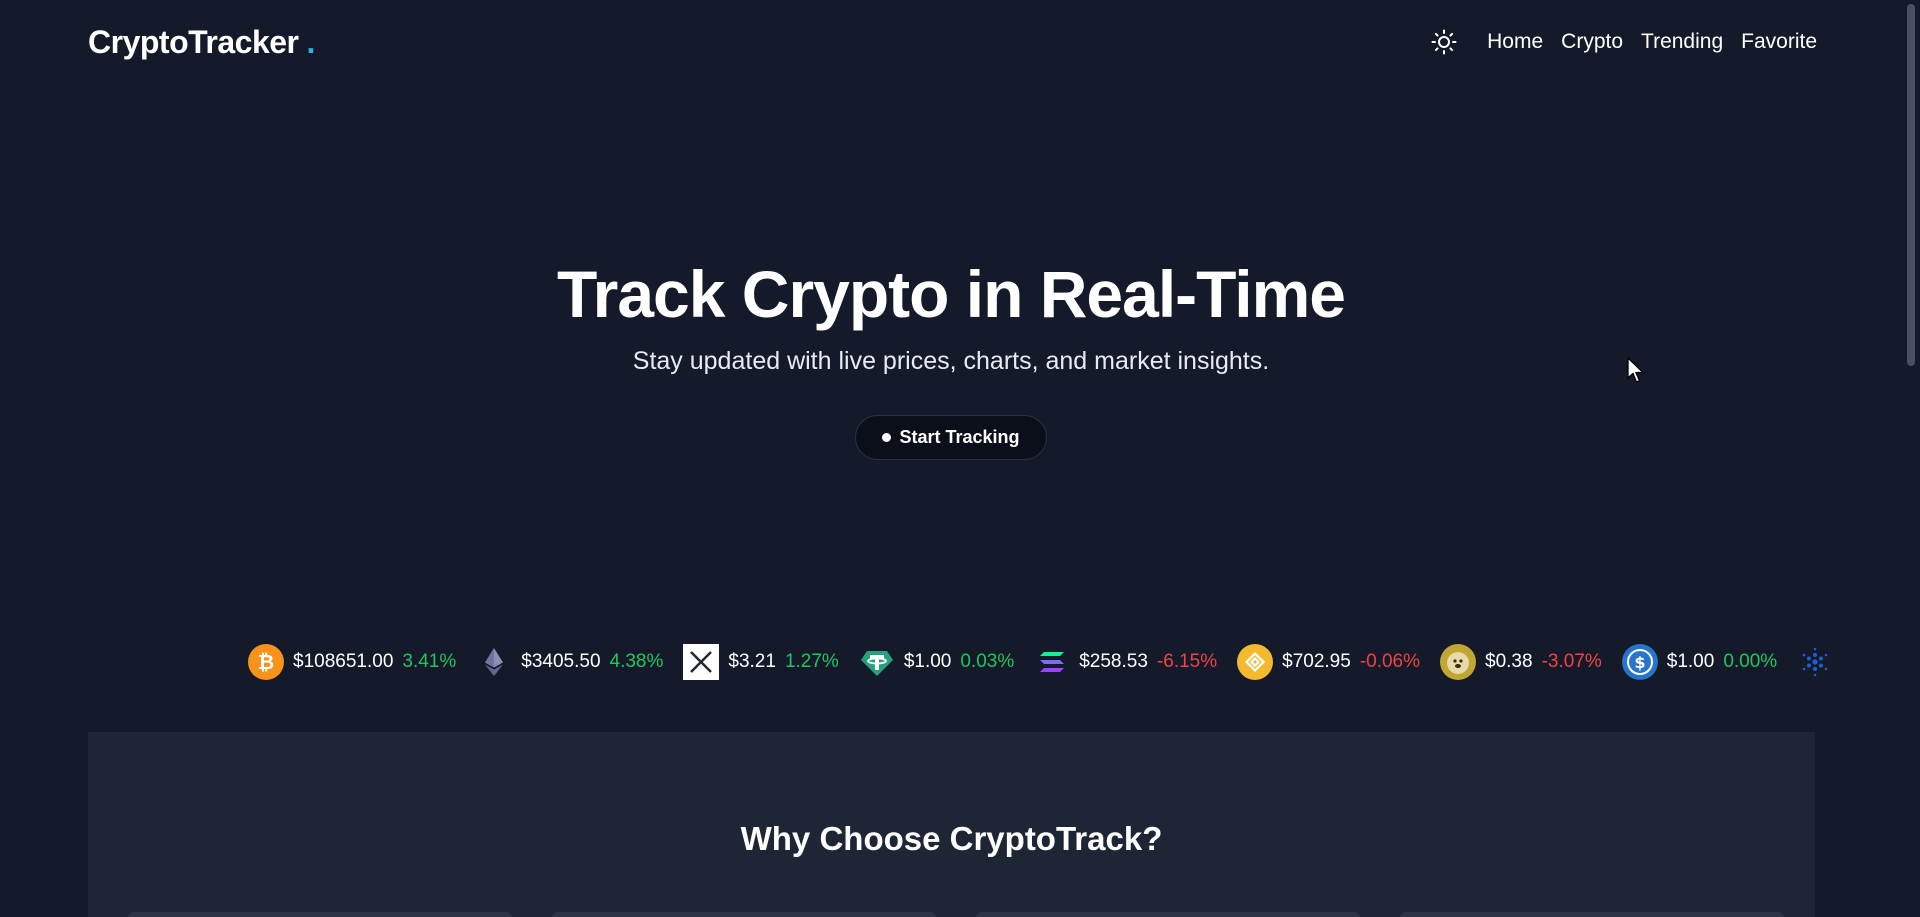  What do you see at coordinates (887, 437) in the screenshot?
I see `dot-icon` at bounding box center [887, 437].